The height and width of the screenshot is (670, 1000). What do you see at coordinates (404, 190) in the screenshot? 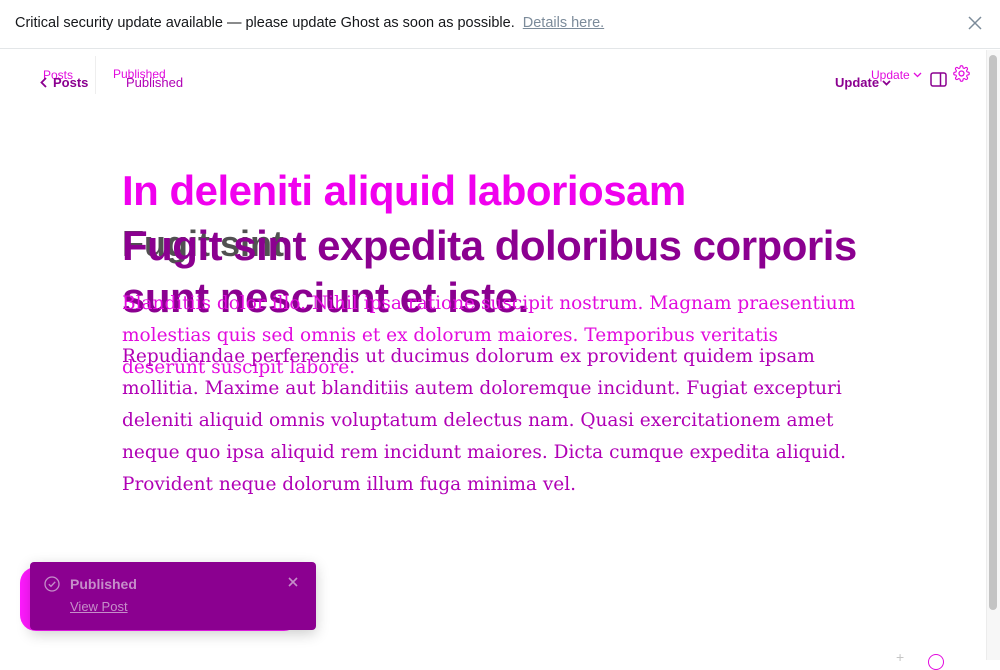
I see `post-title-ghost: In deleniti aliquid laboriosam` at bounding box center [404, 190].